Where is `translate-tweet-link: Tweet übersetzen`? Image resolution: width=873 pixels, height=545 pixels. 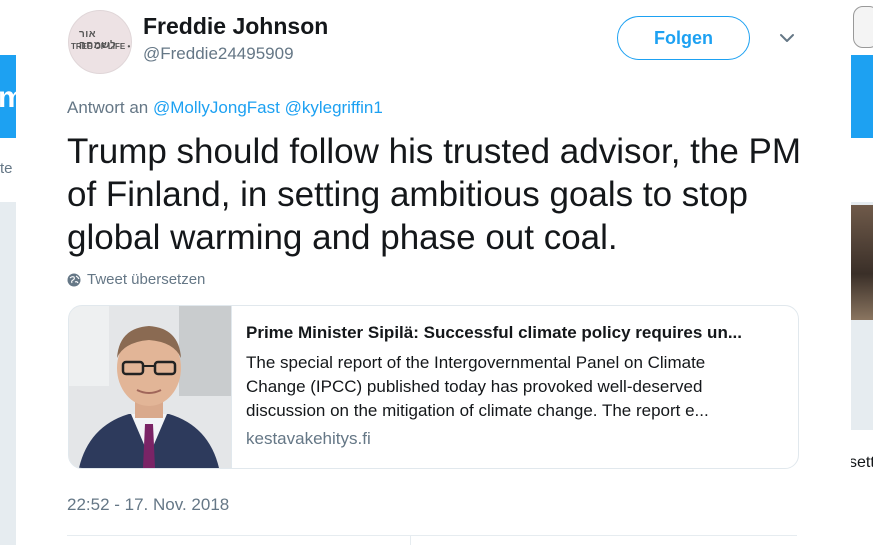
translate-tweet-link: Tweet übersetzen is located at coordinates (136, 279).